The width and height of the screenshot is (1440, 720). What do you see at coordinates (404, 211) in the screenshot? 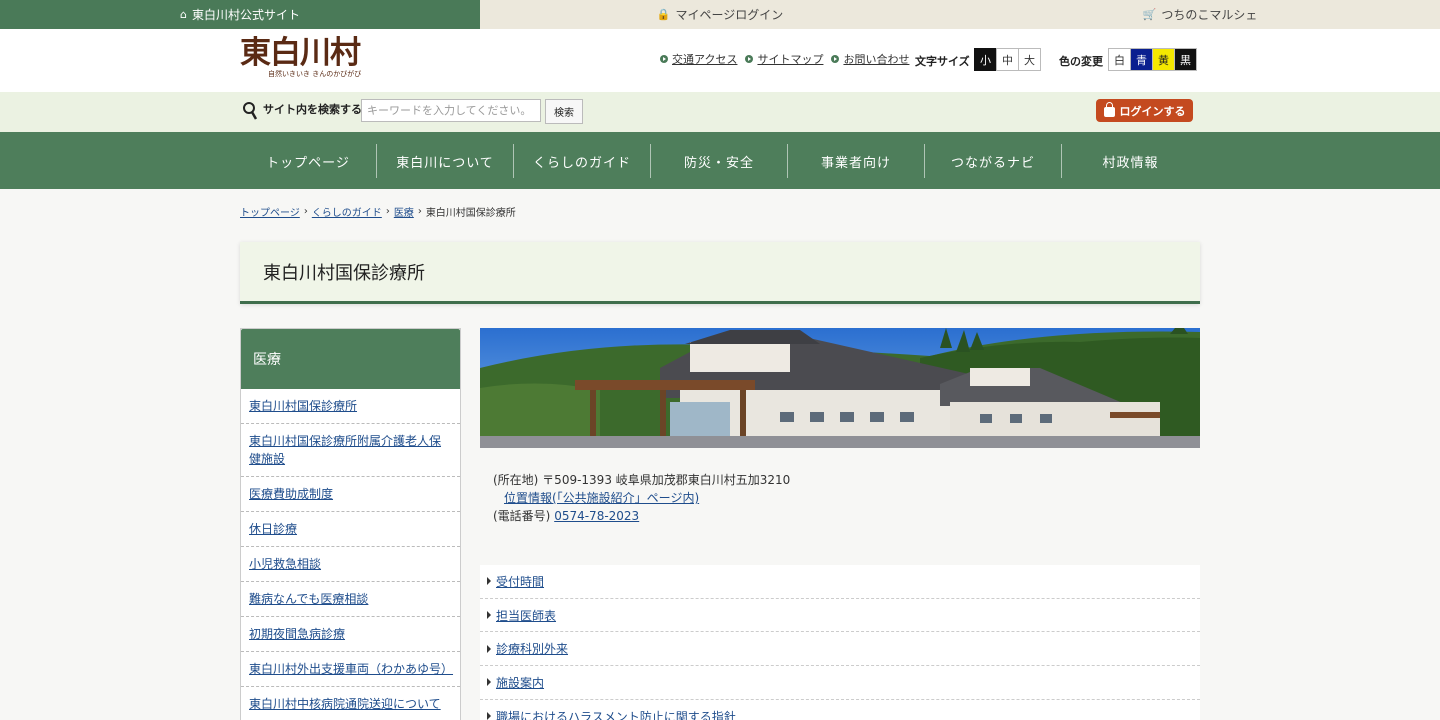
I see `breadcrumb-medical: 医療` at bounding box center [404, 211].